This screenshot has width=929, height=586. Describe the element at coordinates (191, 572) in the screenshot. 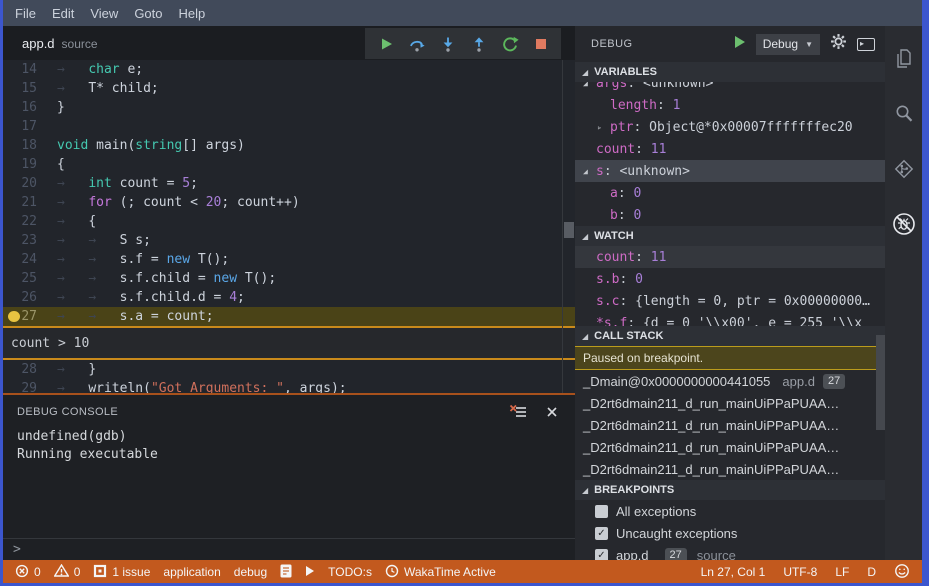

I see `status-application: application` at that location.